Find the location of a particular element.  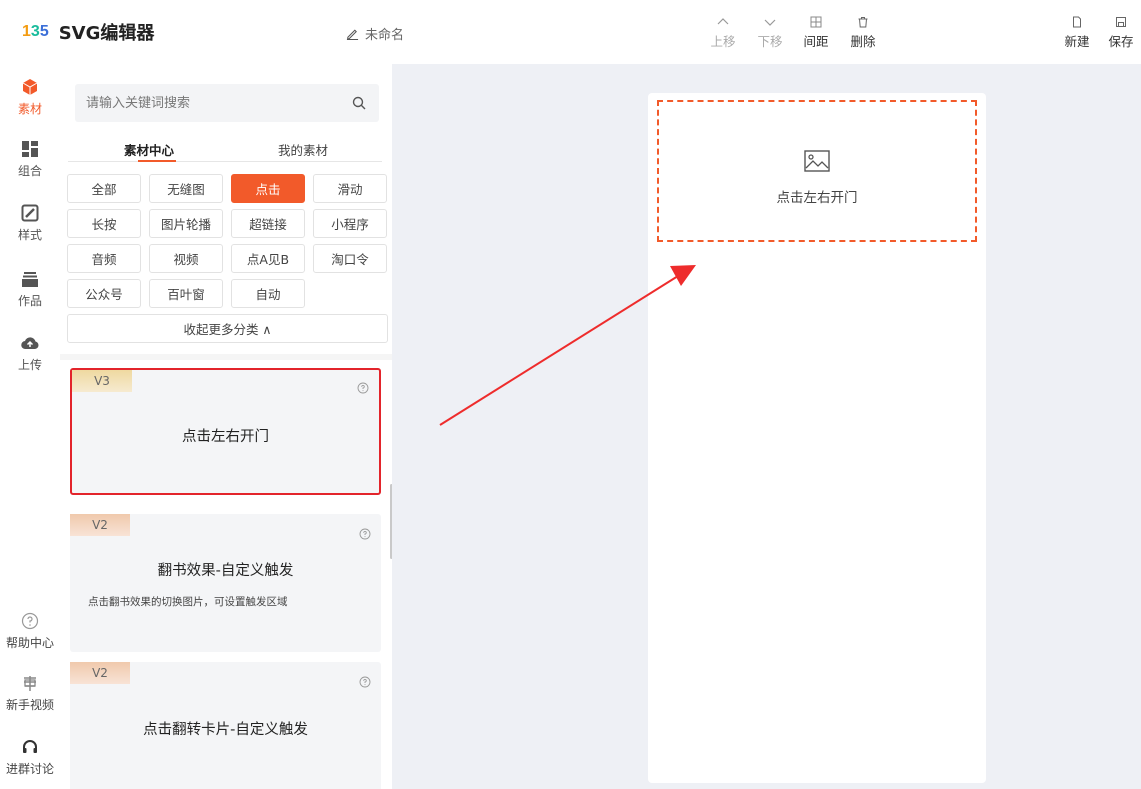

card-description: 点击翻书效果的切换图片，可设置触发区域 is located at coordinates (188, 602).